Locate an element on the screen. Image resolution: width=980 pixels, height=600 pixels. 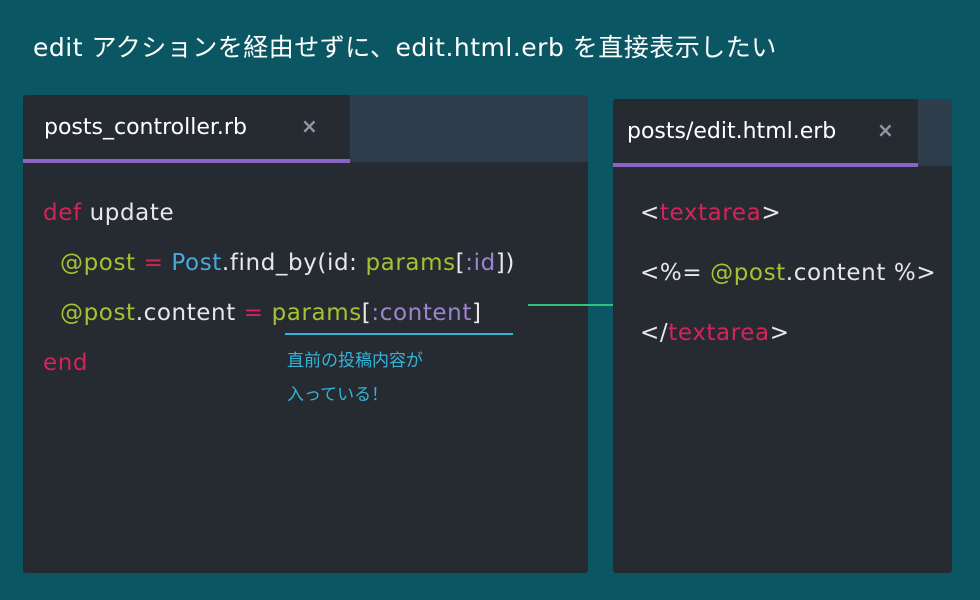
code-line-find-by: @post = Post.find_by(id: params[:id]) is located at coordinates (287, 263).